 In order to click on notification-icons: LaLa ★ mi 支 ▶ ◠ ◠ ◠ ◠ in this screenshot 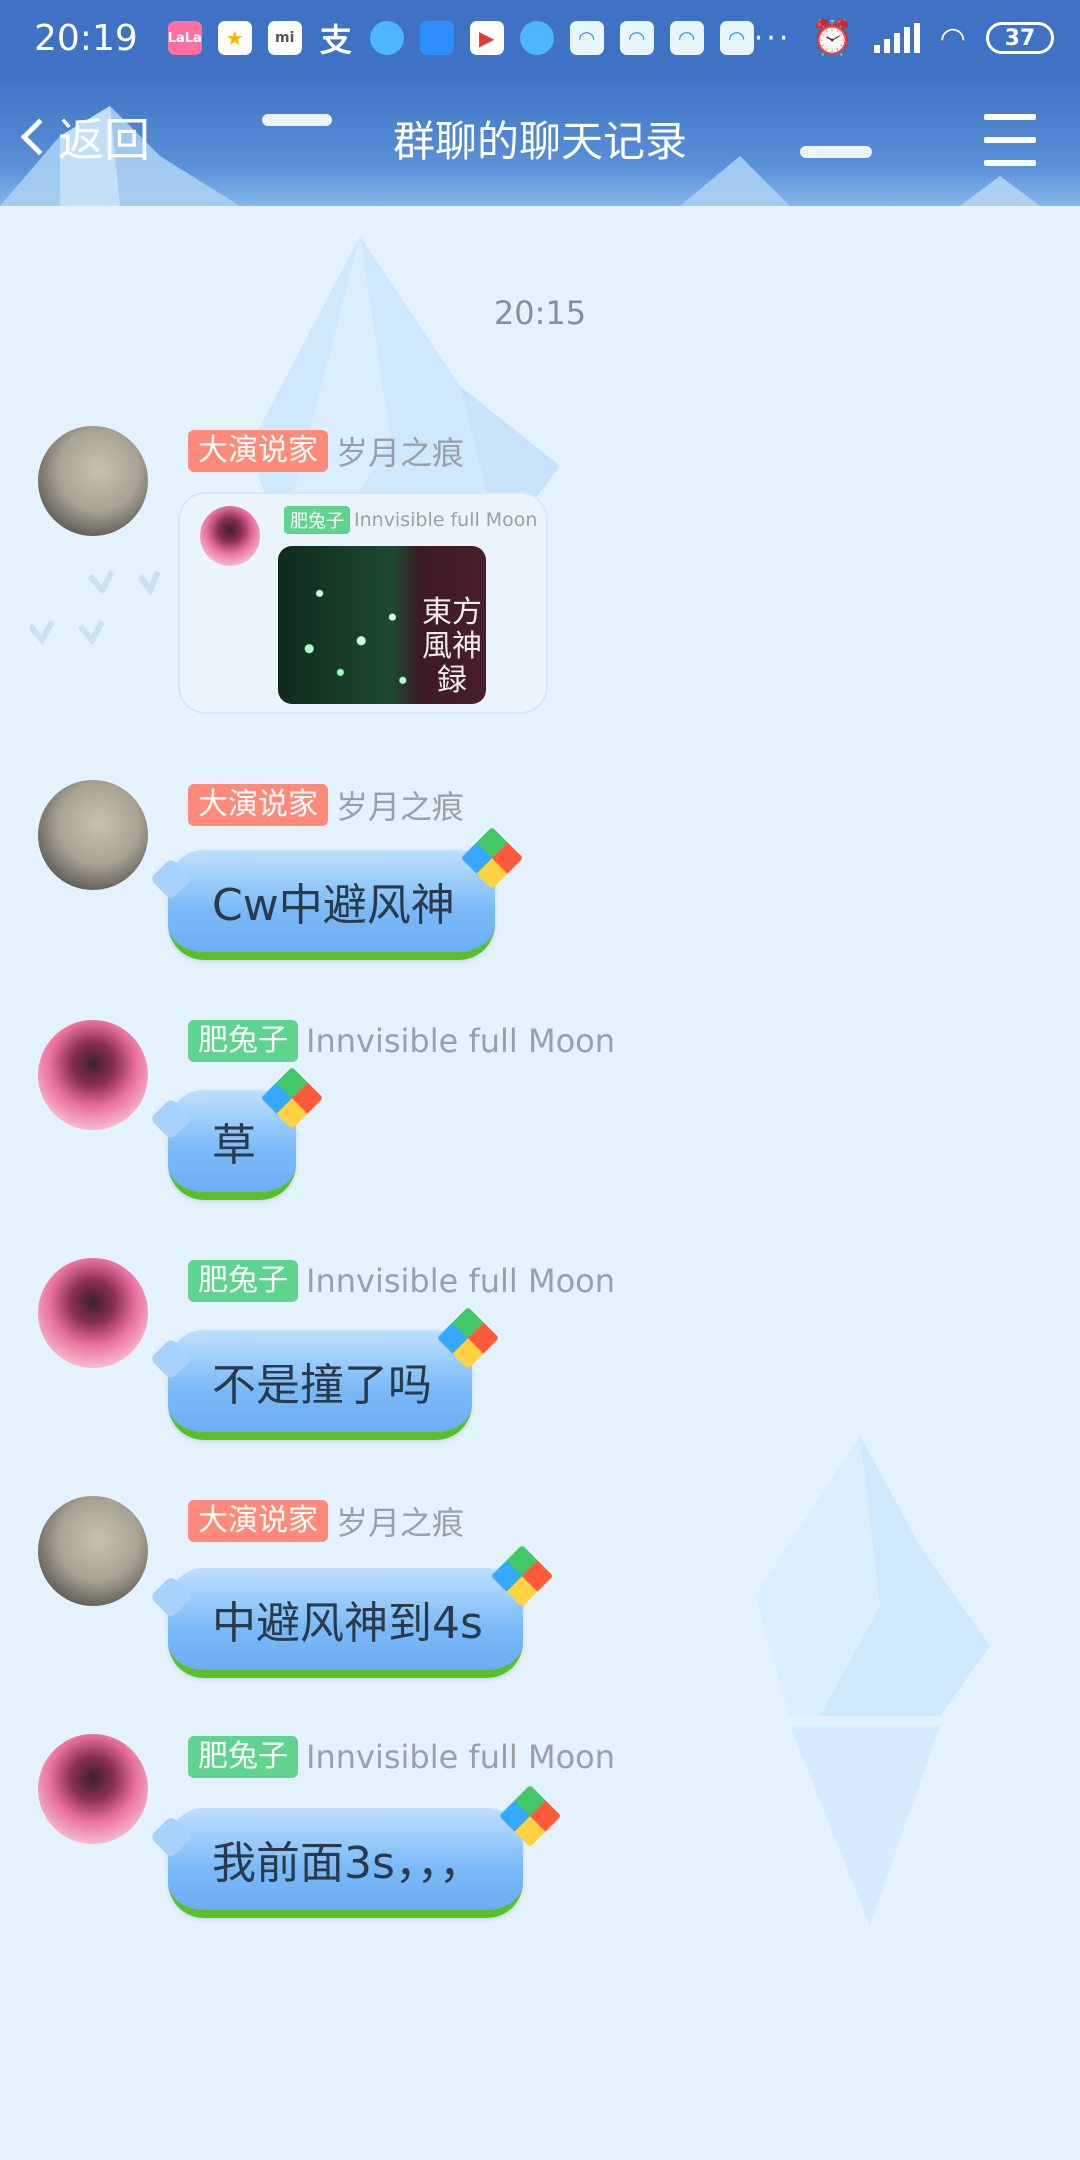, I will do `click(461, 40)`.